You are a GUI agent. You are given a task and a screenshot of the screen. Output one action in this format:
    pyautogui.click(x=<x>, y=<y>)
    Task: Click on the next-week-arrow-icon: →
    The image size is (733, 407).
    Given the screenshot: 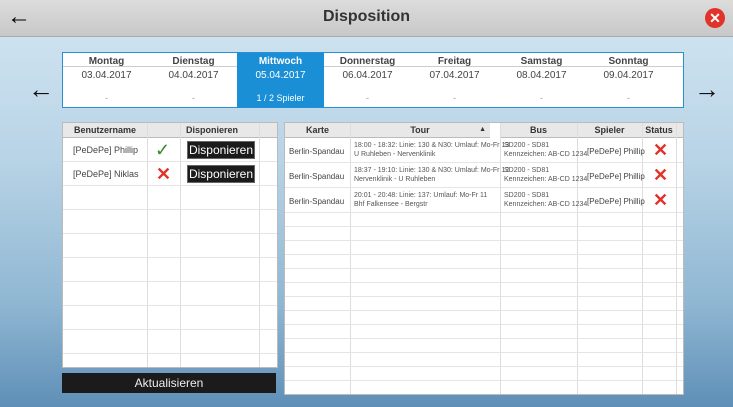 What is the action you would take?
    pyautogui.click(x=707, y=89)
    